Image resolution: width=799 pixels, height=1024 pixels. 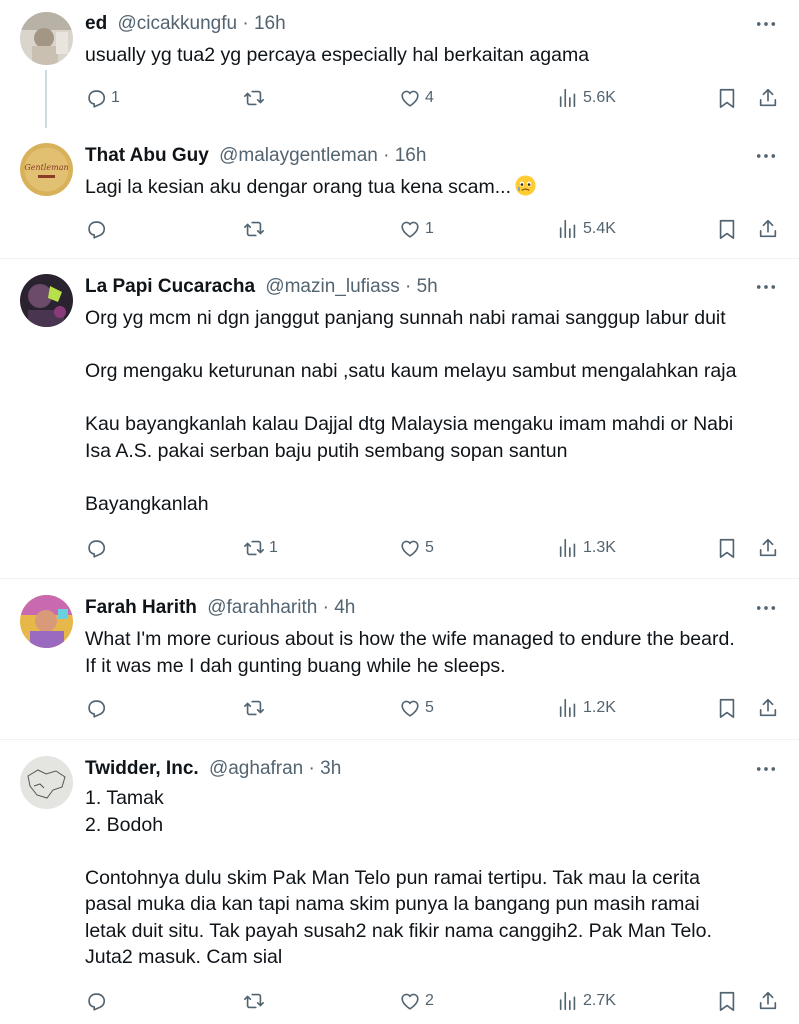 I want to click on display-name: Twidder, Inc., so click(x=142, y=768).